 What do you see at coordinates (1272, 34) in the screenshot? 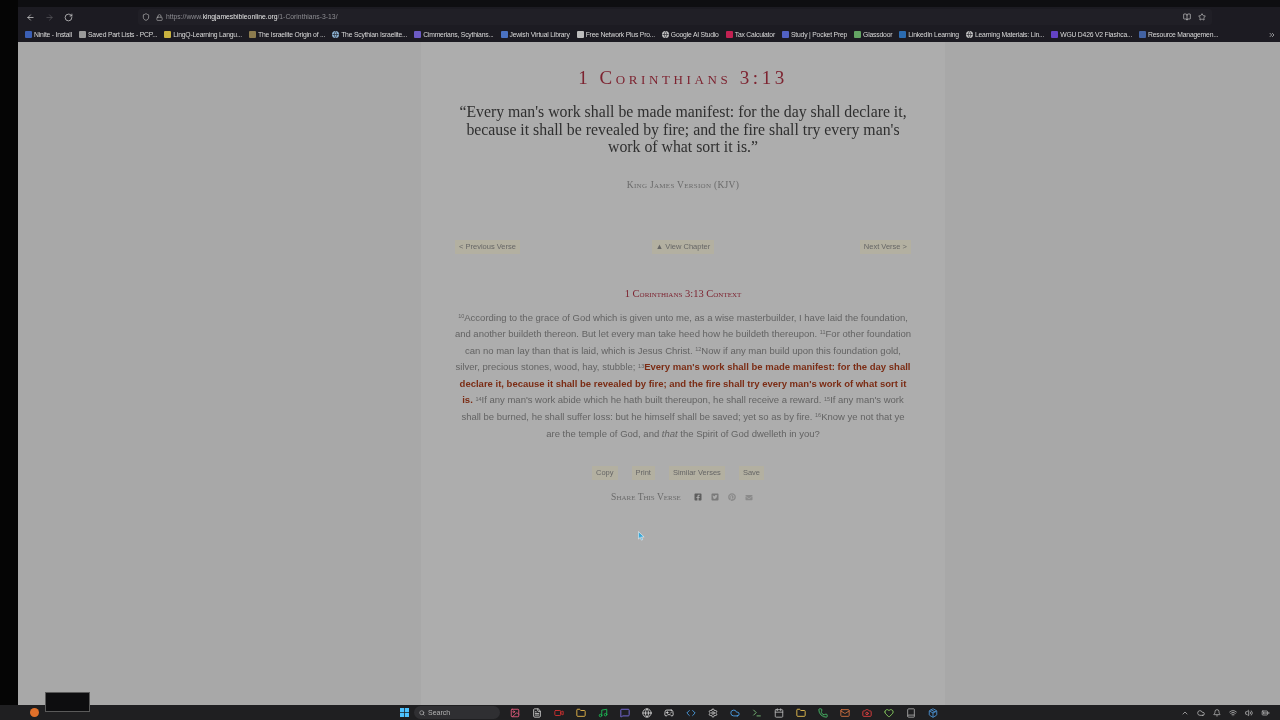
I see `more-bookmarks-icon` at bounding box center [1272, 34].